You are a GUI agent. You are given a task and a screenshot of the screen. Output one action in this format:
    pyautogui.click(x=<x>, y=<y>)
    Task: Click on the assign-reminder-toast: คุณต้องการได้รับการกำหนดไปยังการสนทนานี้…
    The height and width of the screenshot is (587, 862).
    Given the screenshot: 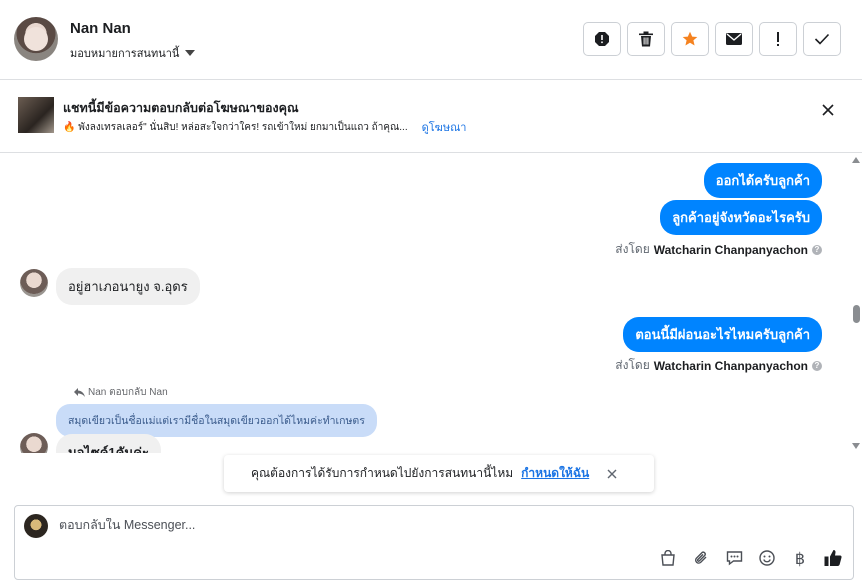 What is the action you would take?
    pyautogui.click(x=439, y=473)
    